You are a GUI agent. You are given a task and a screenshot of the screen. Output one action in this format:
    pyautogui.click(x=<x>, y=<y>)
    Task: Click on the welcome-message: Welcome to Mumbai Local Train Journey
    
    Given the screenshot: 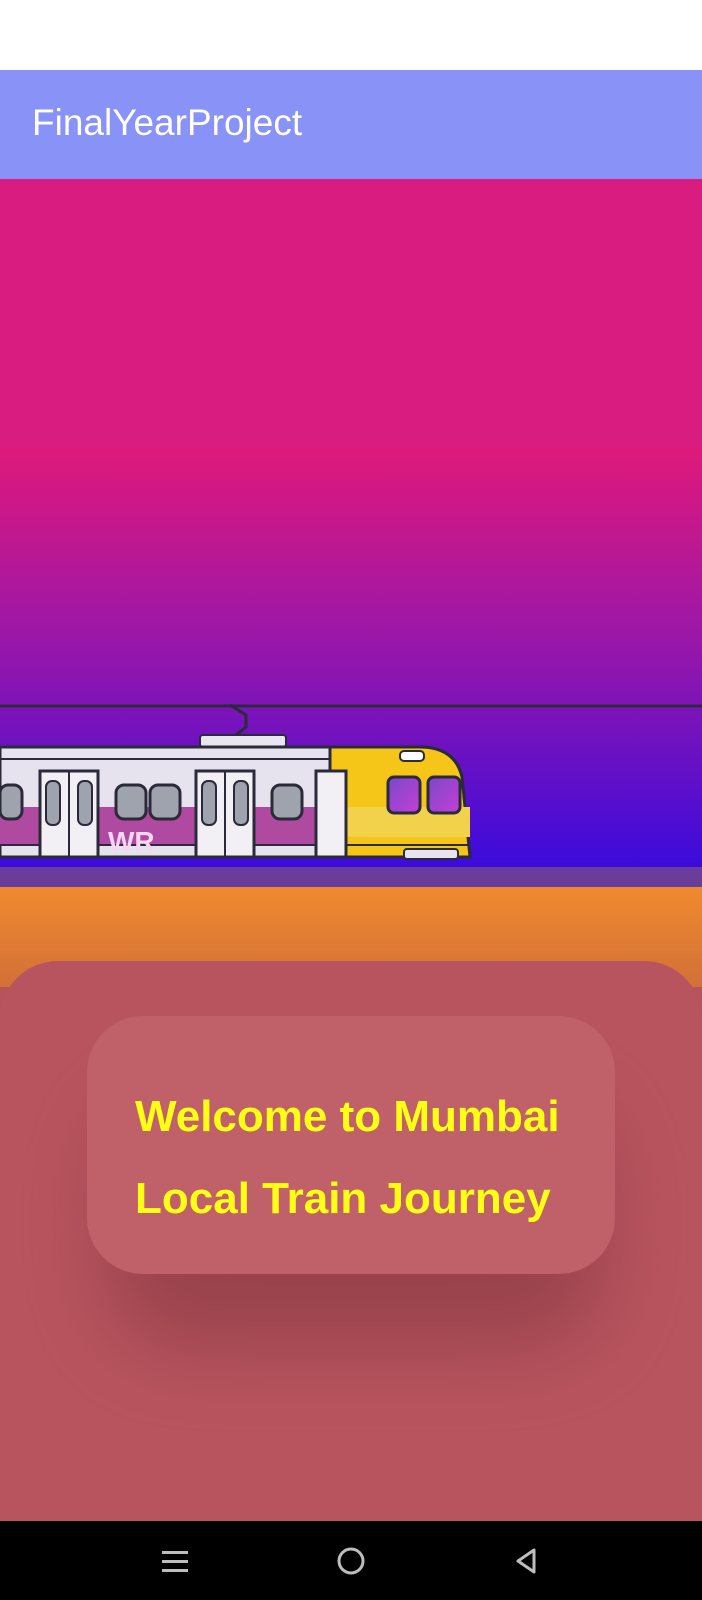 What is the action you would take?
    pyautogui.click(x=365, y=1158)
    